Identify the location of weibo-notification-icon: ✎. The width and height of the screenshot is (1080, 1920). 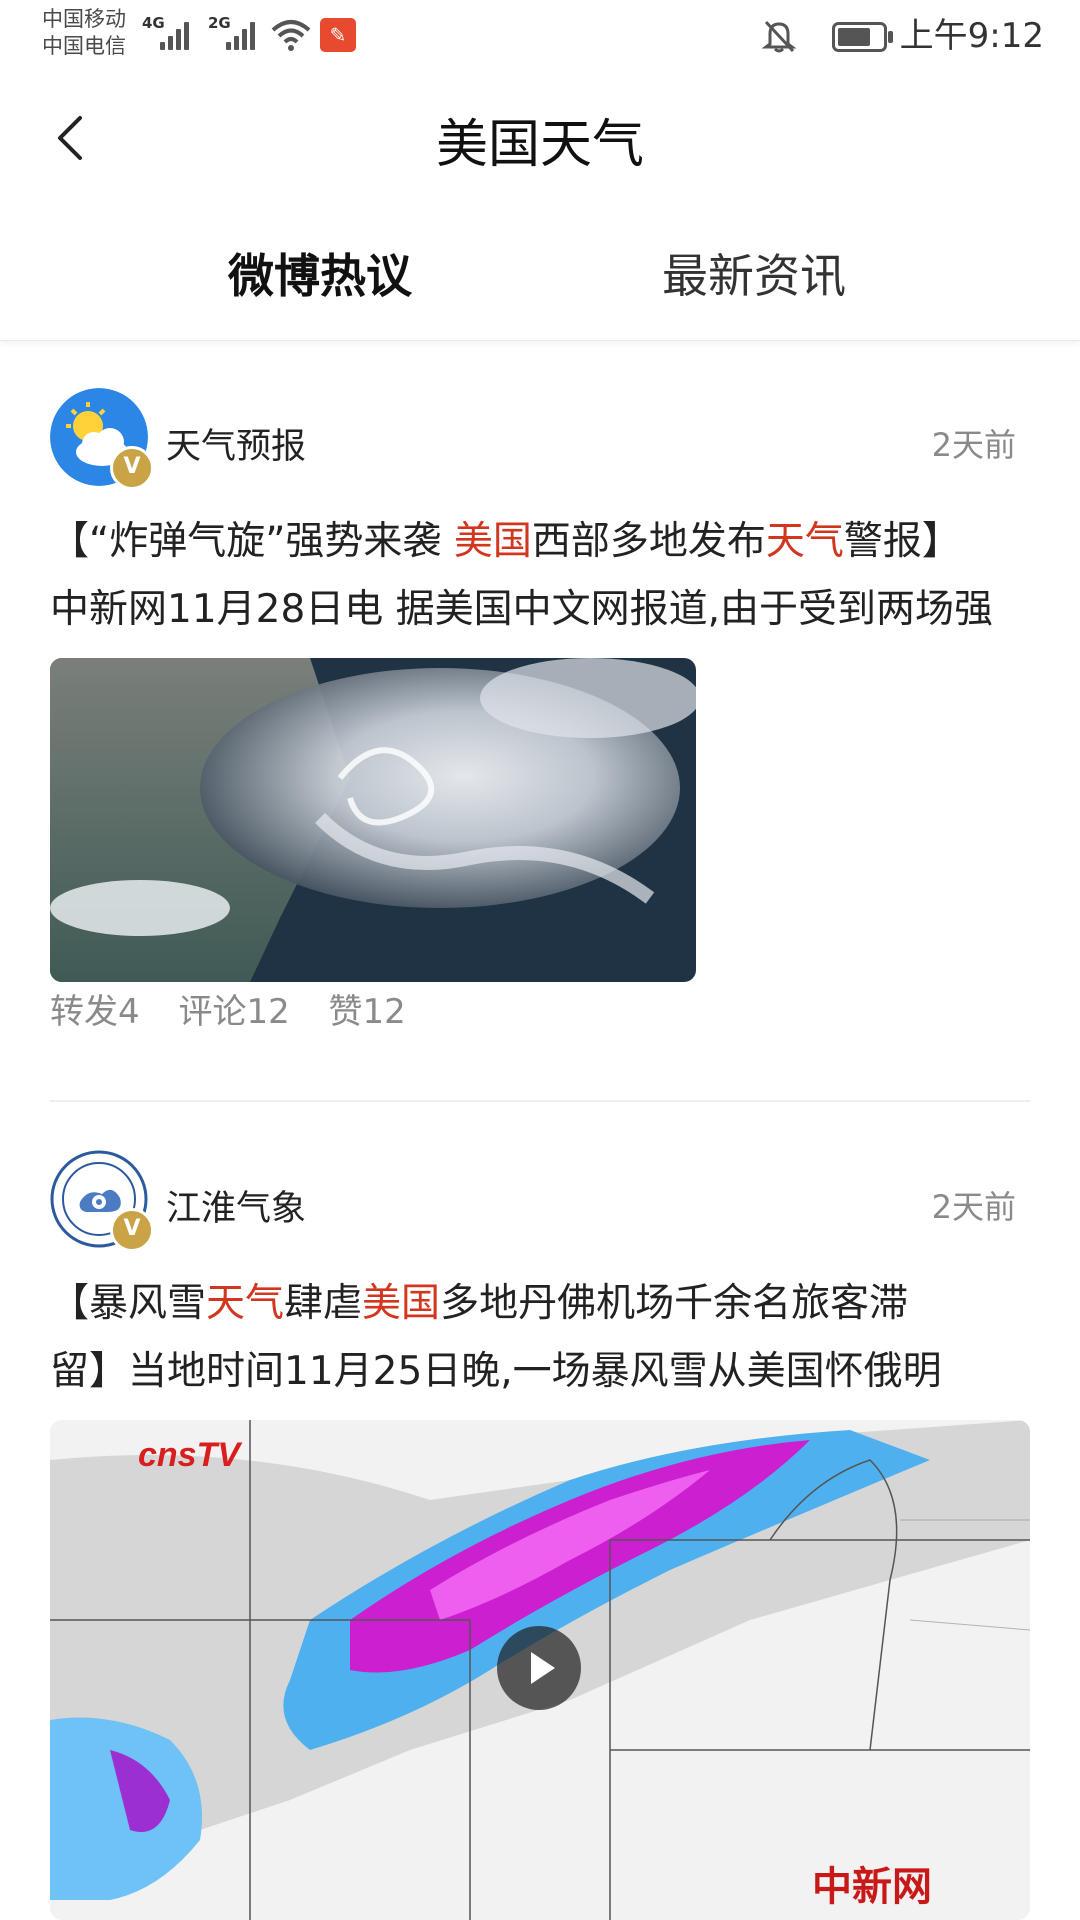
(338, 35).